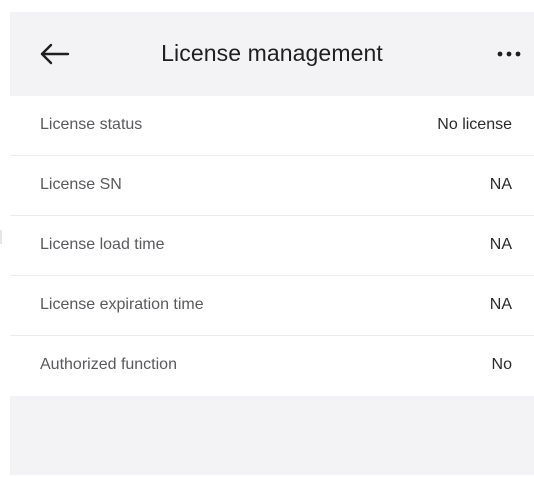  Describe the element at coordinates (81, 184) in the screenshot. I see `row-label: License SN` at that location.